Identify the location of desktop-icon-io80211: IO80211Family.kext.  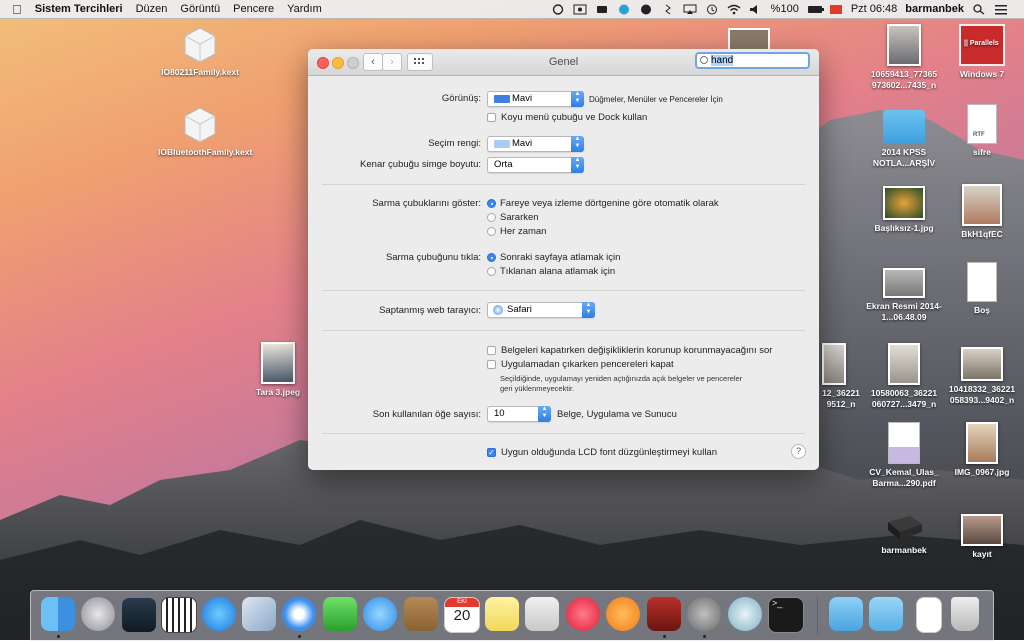
(200, 51).